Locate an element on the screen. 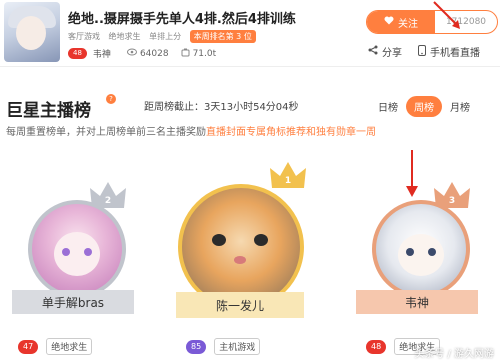 The height and width of the screenshot is (364, 500). game-tag: 主机游戏 is located at coordinates (237, 346).